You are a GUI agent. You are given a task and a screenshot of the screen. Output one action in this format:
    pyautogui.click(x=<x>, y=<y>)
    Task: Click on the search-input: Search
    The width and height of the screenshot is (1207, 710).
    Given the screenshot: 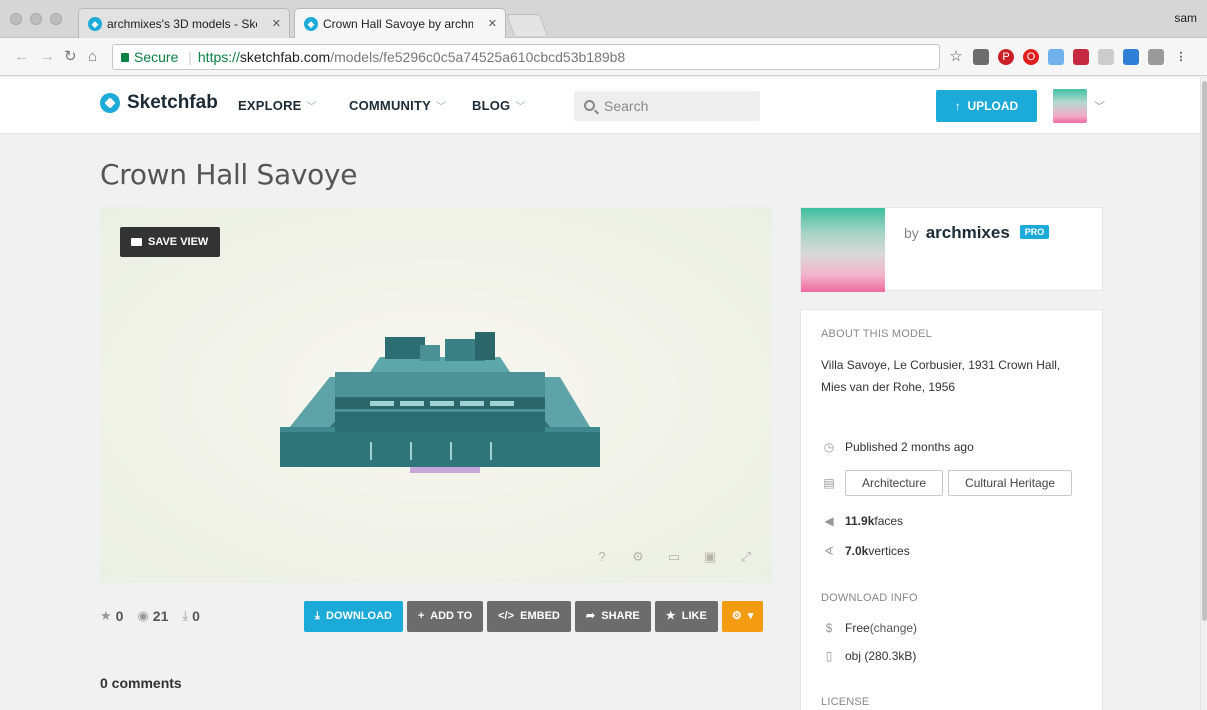 What is the action you would take?
    pyautogui.click(x=667, y=106)
    